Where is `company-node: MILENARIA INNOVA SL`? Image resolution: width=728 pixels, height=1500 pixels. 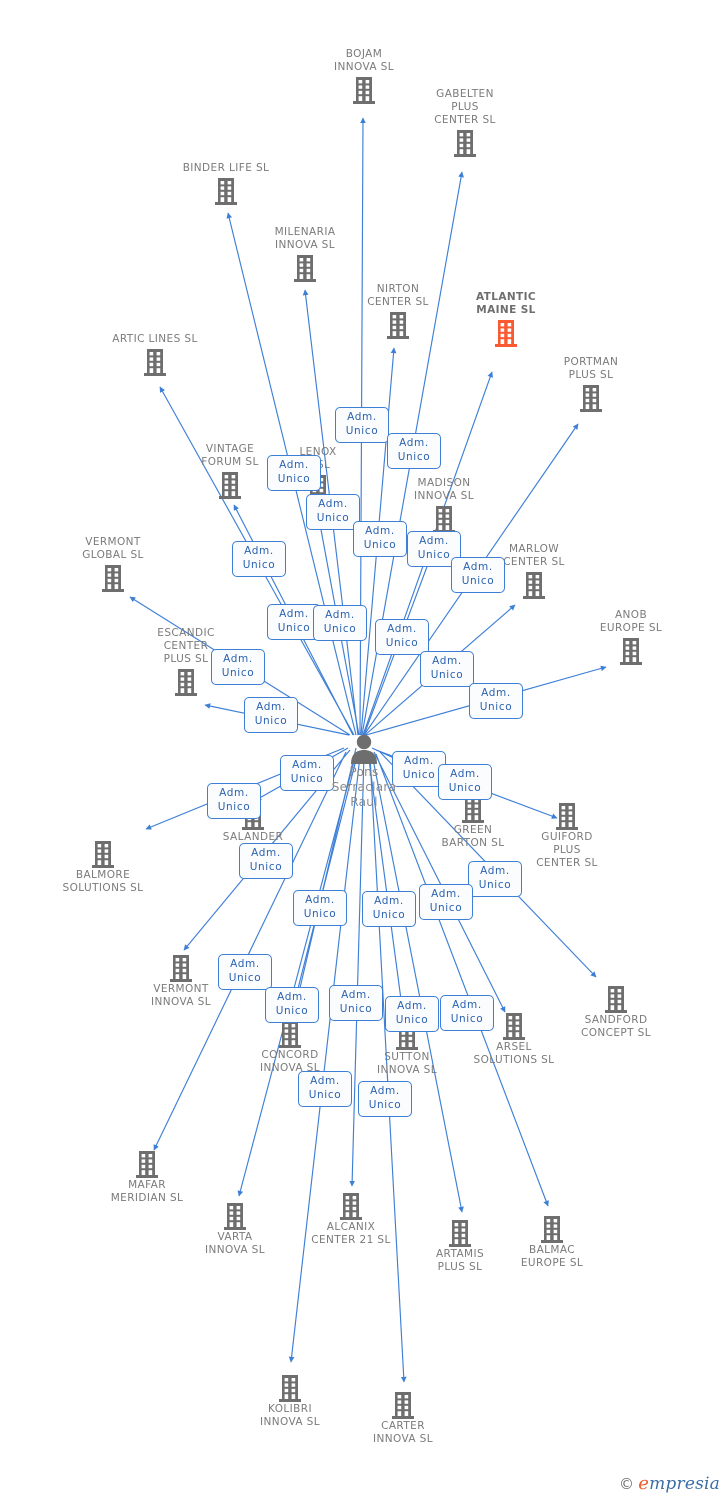 company-node: MILENARIA INNOVA SL is located at coordinates (305, 254).